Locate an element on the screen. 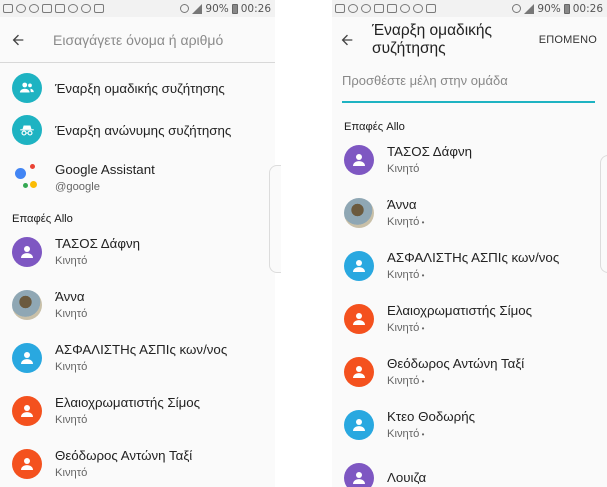  contact-name: Λουιζα is located at coordinates (407, 477).